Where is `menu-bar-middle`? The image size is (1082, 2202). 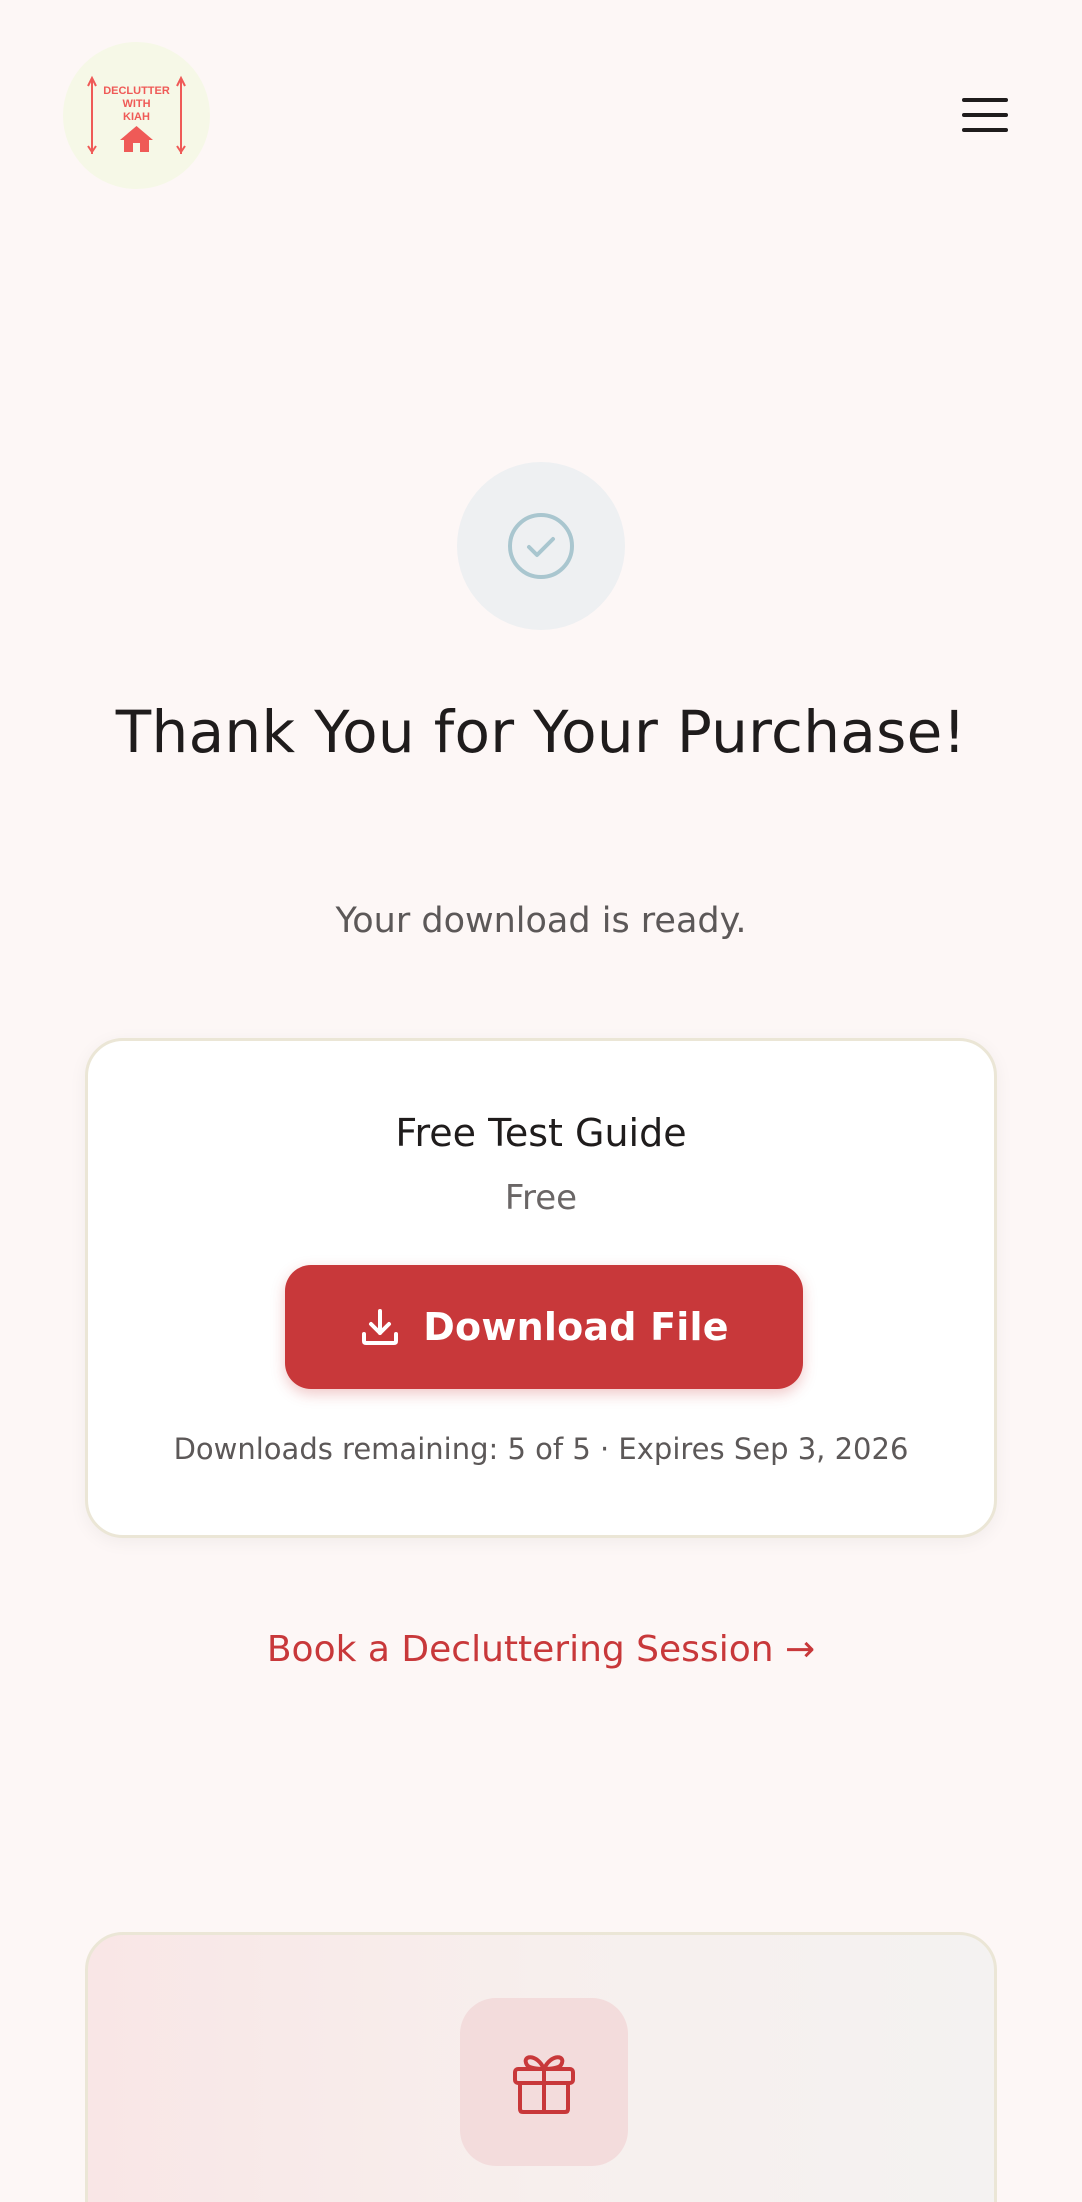 menu-bar-middle is located at coordinates (985, 115).